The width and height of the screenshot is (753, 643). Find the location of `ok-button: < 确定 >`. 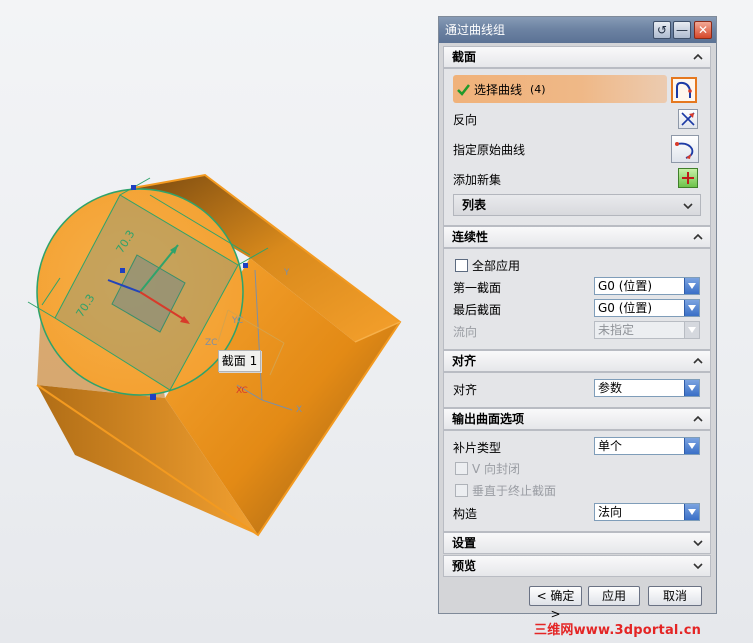

ok-button: < 确定 > is located at coordinates (555, 603).